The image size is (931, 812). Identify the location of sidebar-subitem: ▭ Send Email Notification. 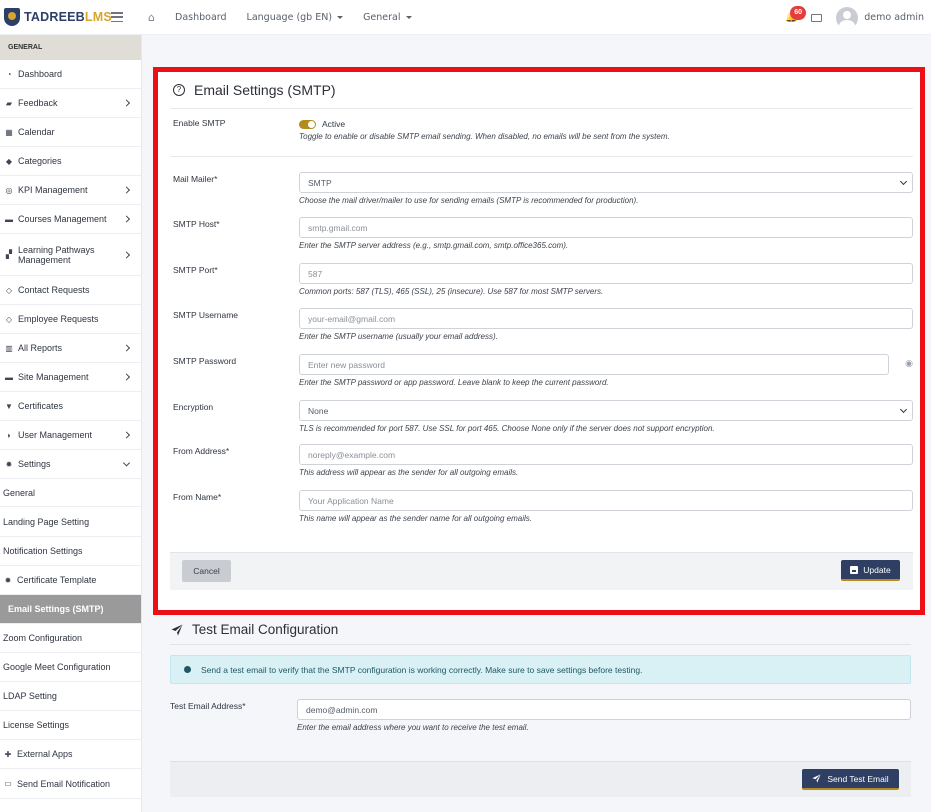
(70, 784).